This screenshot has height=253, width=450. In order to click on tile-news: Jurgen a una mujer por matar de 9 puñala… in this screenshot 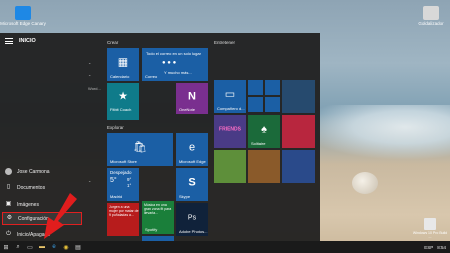, I will do `click(123, 219)`.